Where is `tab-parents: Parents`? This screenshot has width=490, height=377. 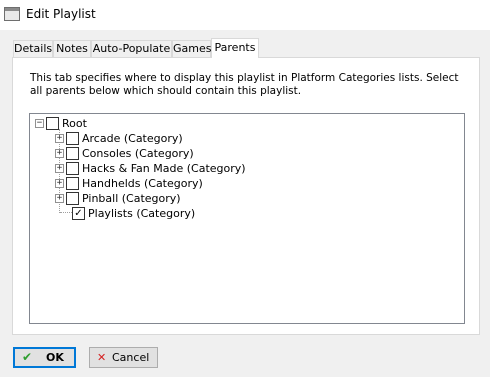 tab-parents: Parents is located at coordinates (235, 48).